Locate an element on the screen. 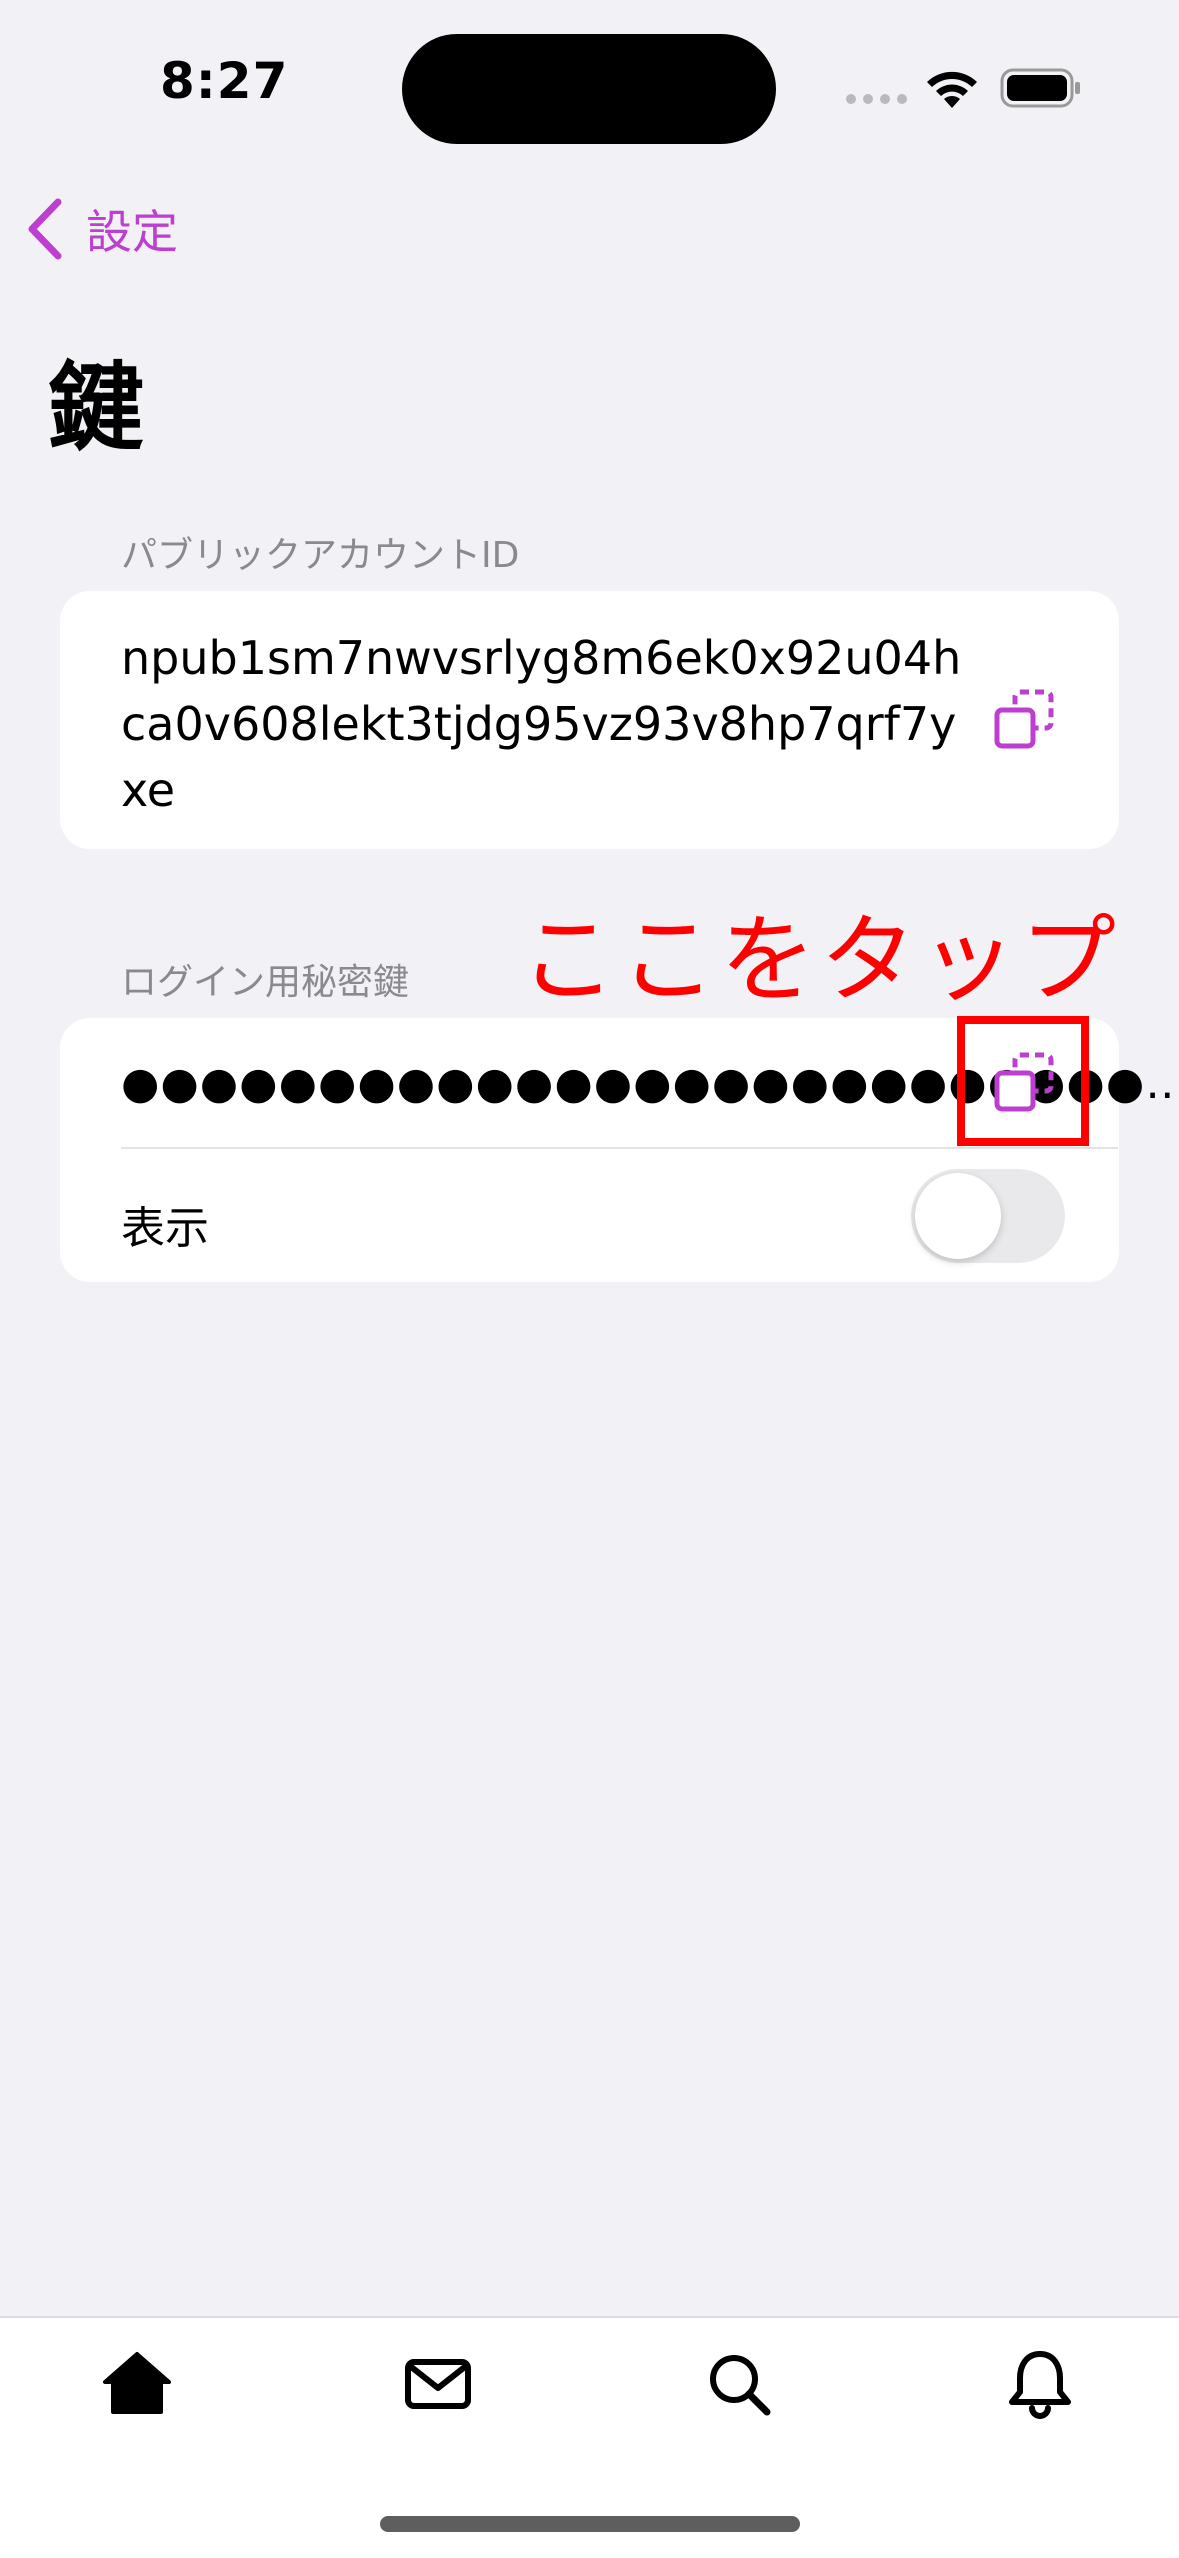 The height and width of the screenshot is (2558, 1179). secret-key-section-label: ログイン用秘密鍵 is located at coordinates (265, 982).